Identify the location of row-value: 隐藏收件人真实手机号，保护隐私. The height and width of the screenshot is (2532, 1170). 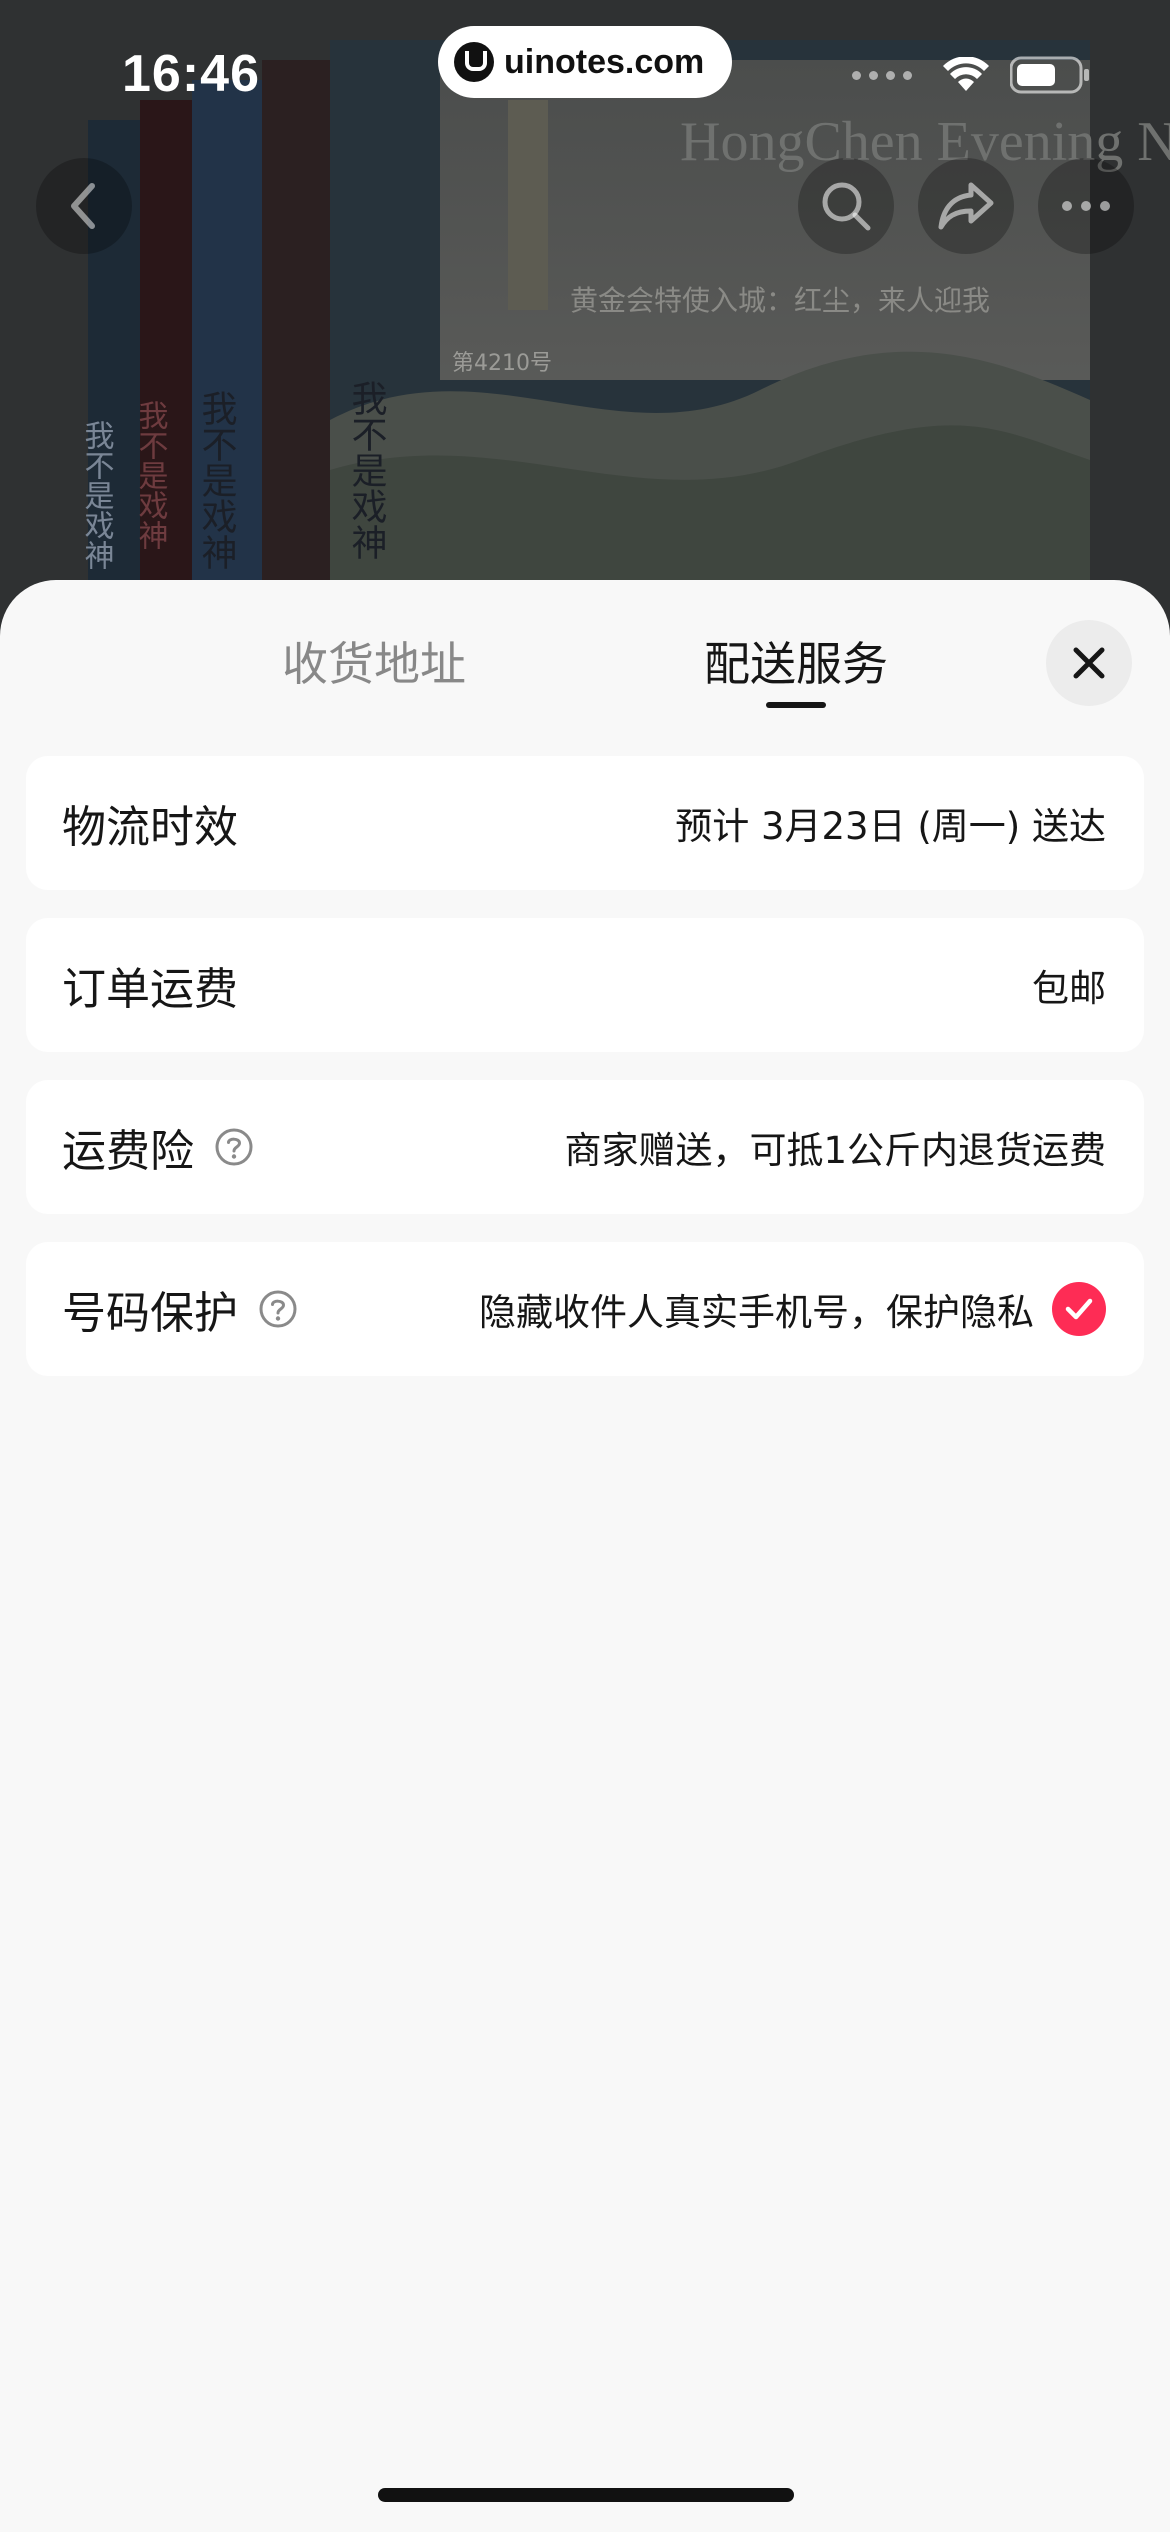
(756, 1312).